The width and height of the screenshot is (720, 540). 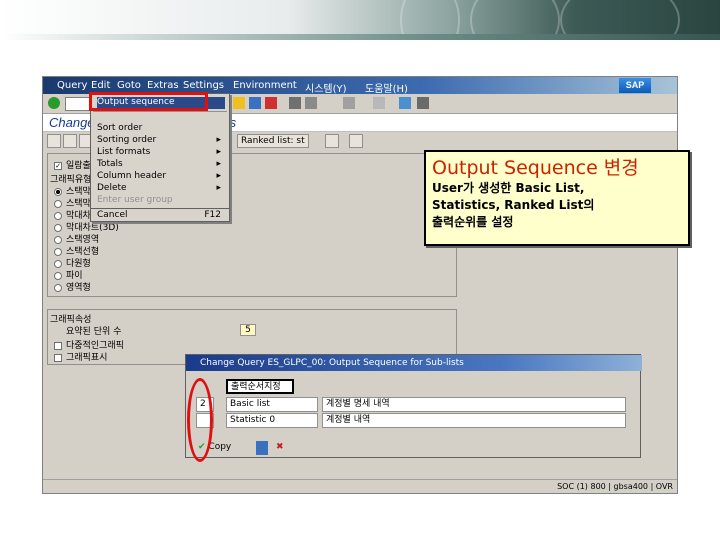 I want to click on menu-item-sorting-order: Sorting order ▸, so click(x=161, y=141).